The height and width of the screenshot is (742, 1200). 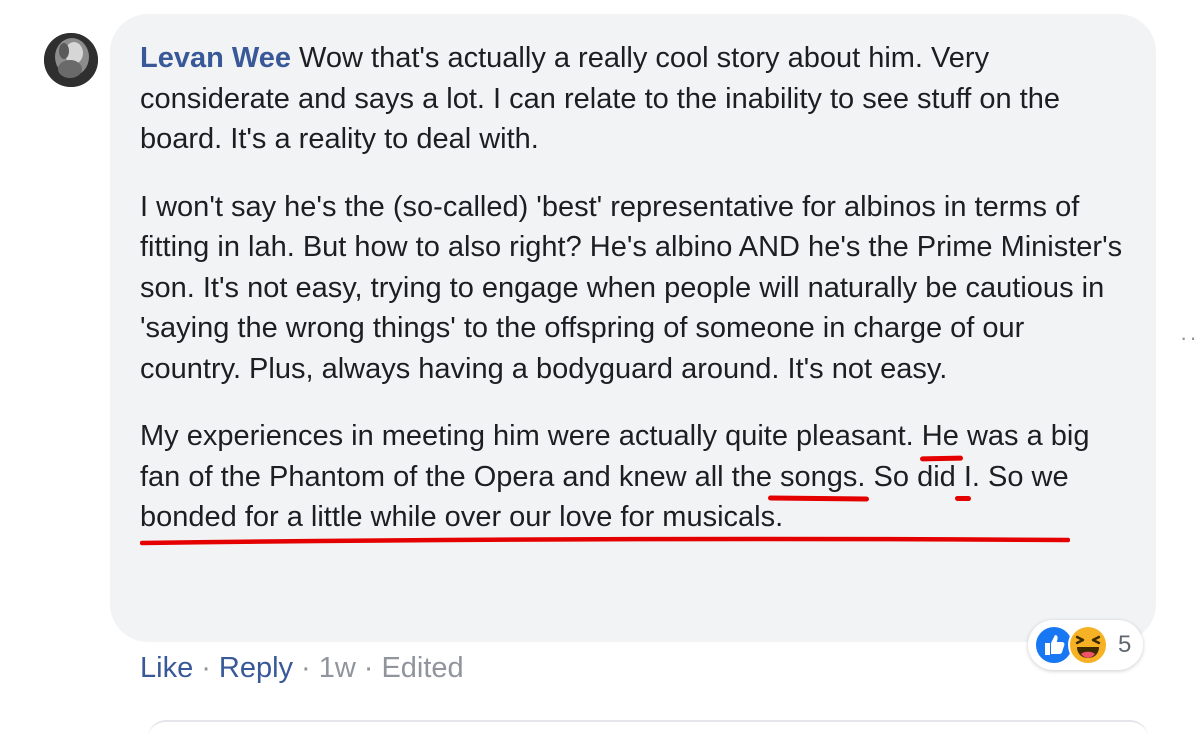 I want to click on reply-link: Reply, so click(x=256, y=668).